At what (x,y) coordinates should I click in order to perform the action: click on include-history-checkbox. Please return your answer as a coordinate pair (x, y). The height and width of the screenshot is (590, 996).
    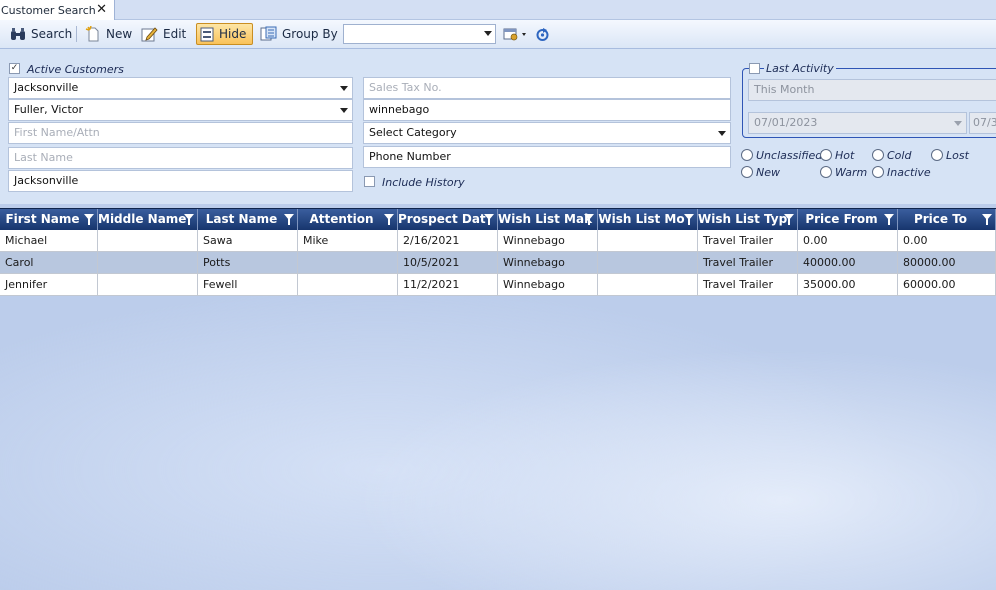
    Looking at the image, I should click on (369, 181).